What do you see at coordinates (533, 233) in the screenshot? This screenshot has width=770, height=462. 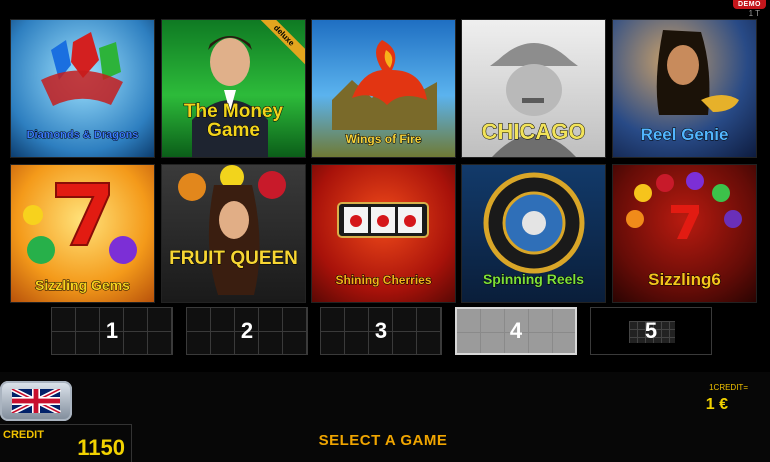 I see `game-tile-spinning-reels: Spinning Reels` at bounding box center [533, 233].